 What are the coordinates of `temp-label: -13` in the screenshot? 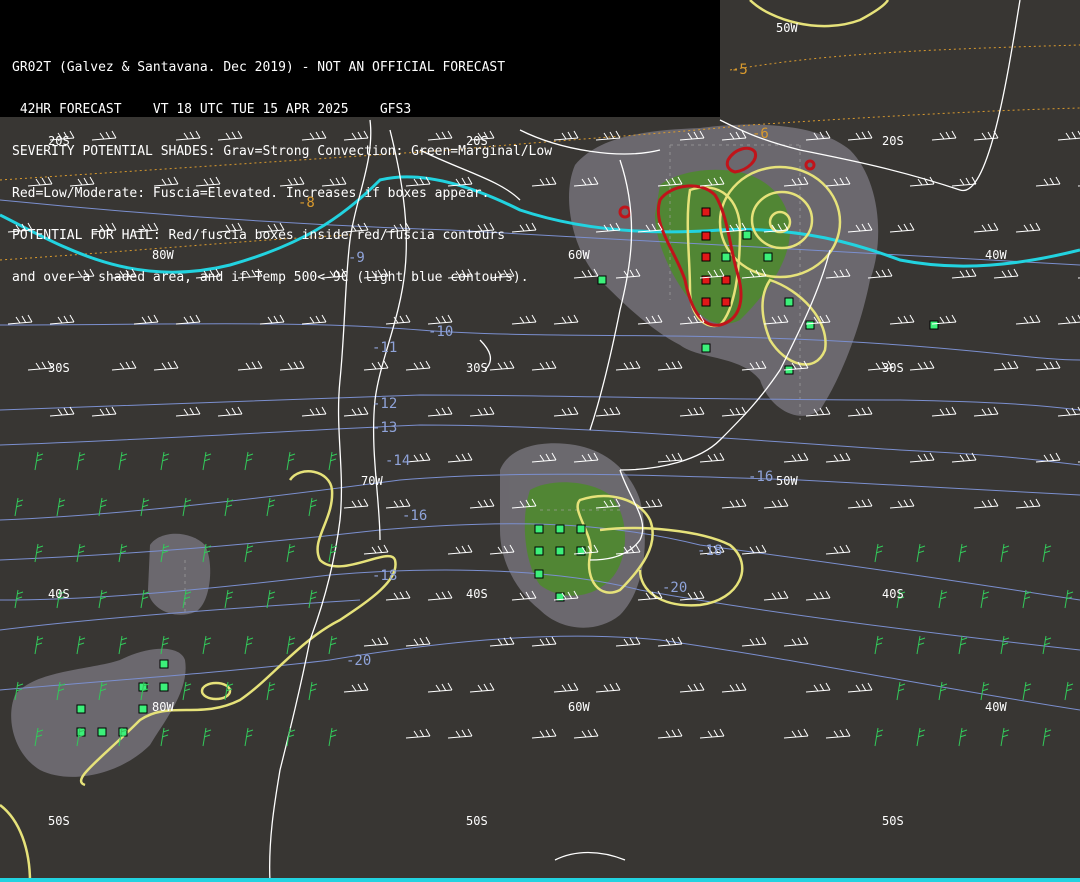 It's located at (385, 428).